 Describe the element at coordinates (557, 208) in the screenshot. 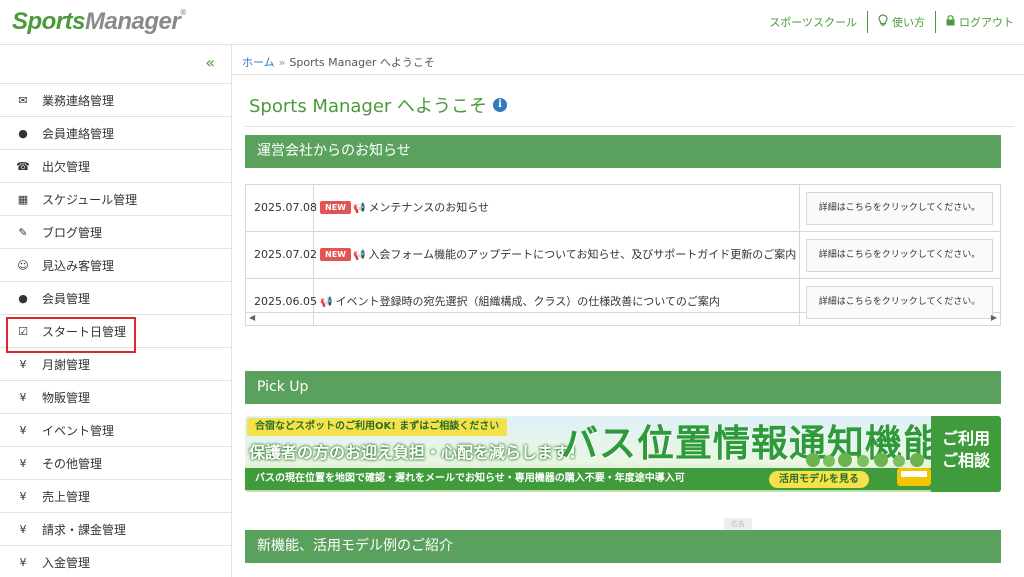

I see `news-title-link: NEW 📢 メンテナンスのお知らせ` at that location.